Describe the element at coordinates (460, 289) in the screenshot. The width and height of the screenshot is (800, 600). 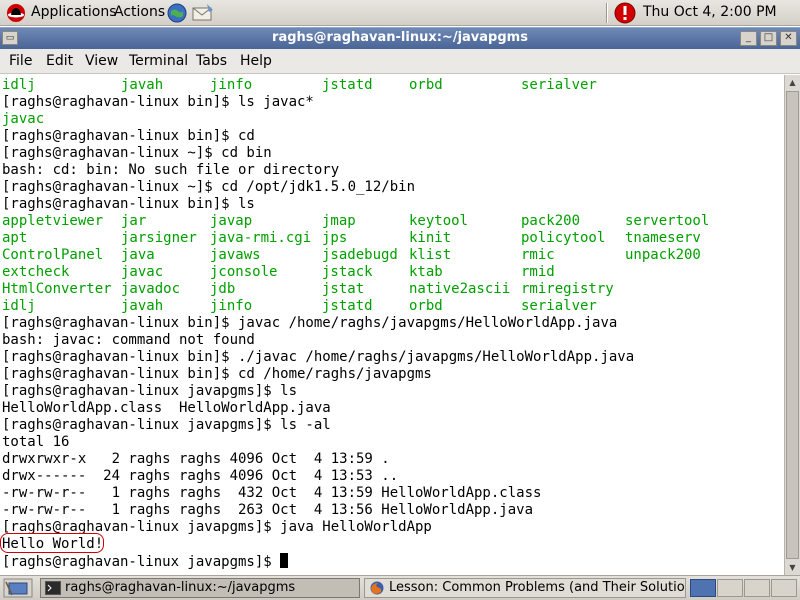
I see `ls-entry: native2ascii` at that location.